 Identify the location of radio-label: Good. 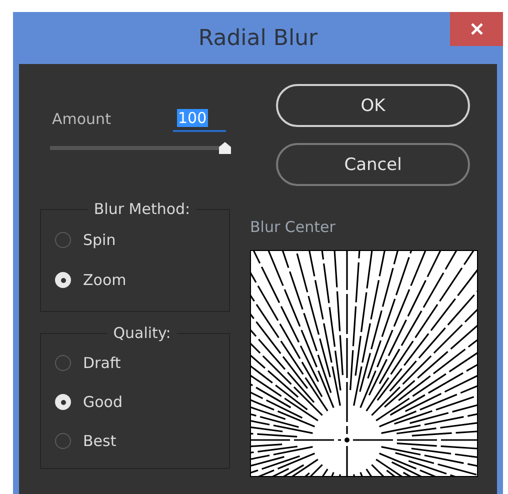
(102, 402).